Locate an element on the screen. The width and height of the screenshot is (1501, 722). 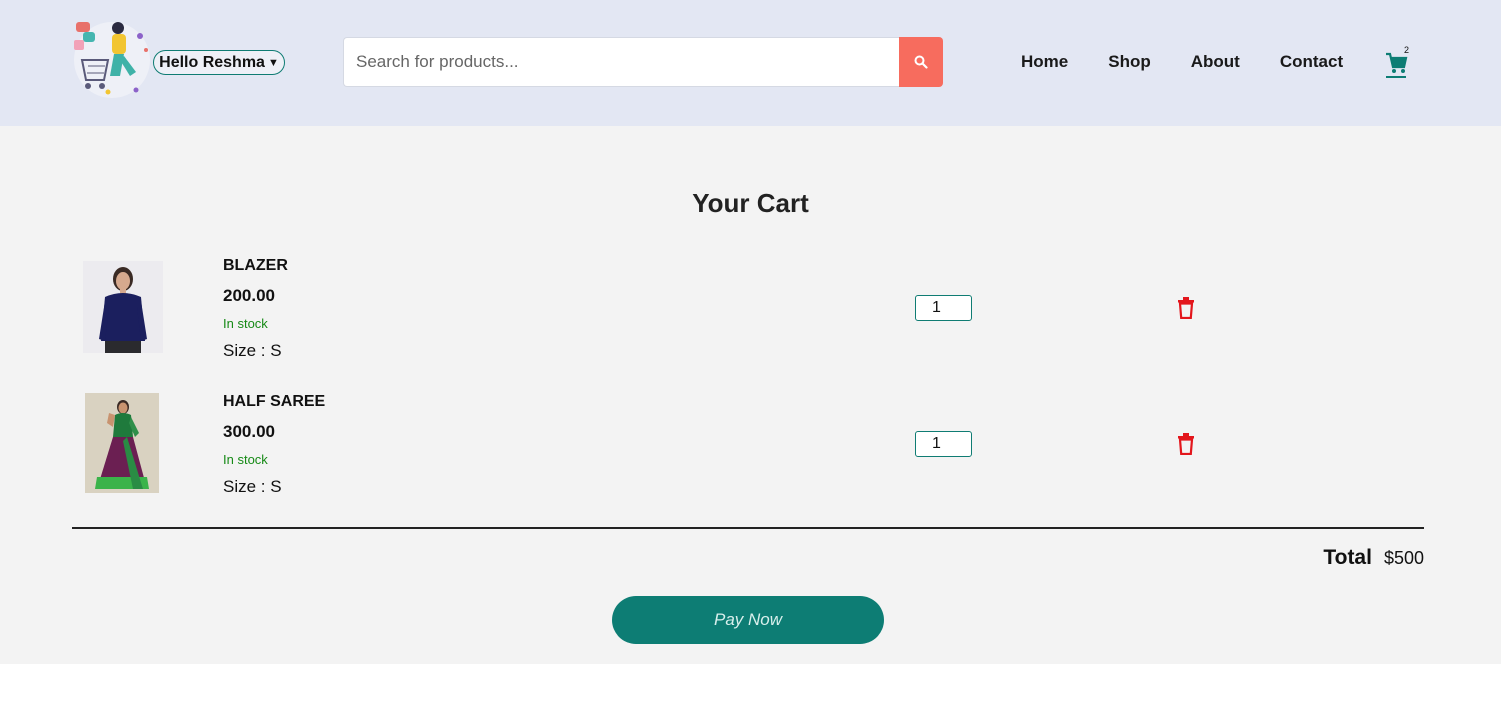
cart-count-badge: 2 is located at coordinates (1407, 50).